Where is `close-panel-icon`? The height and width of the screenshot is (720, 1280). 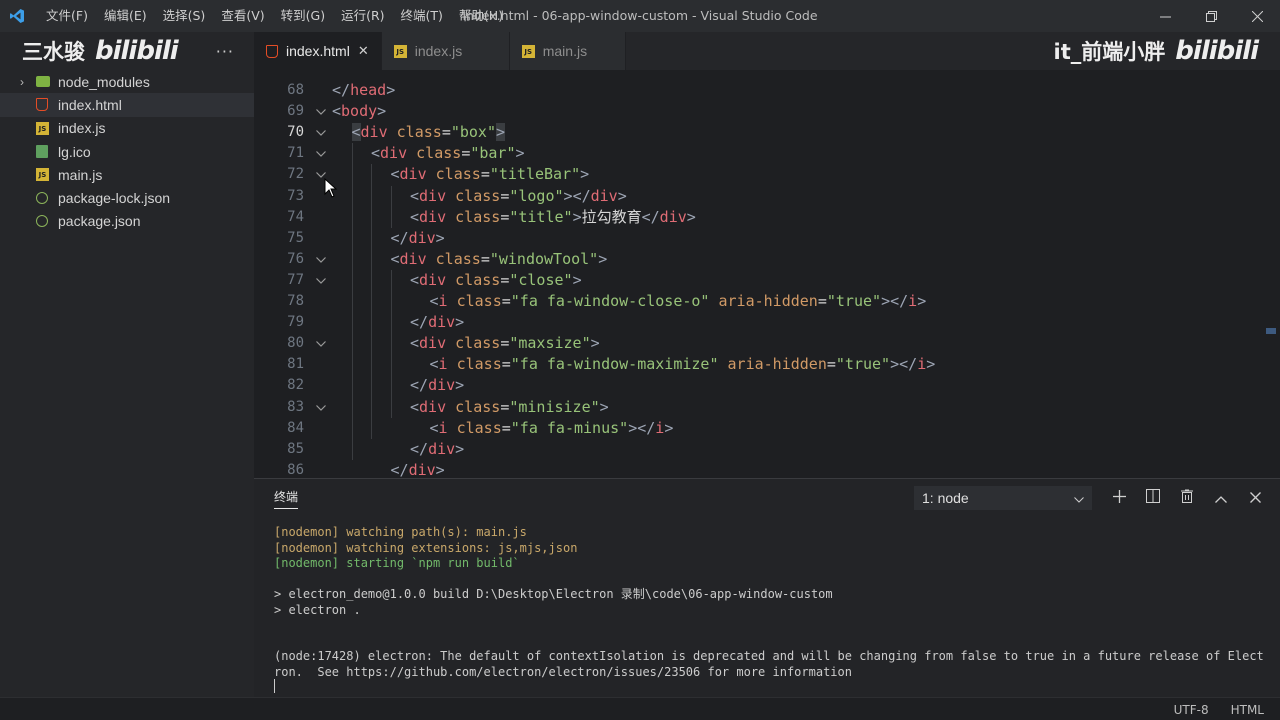 close-panel-icon is located at coordinates (1255, 498).